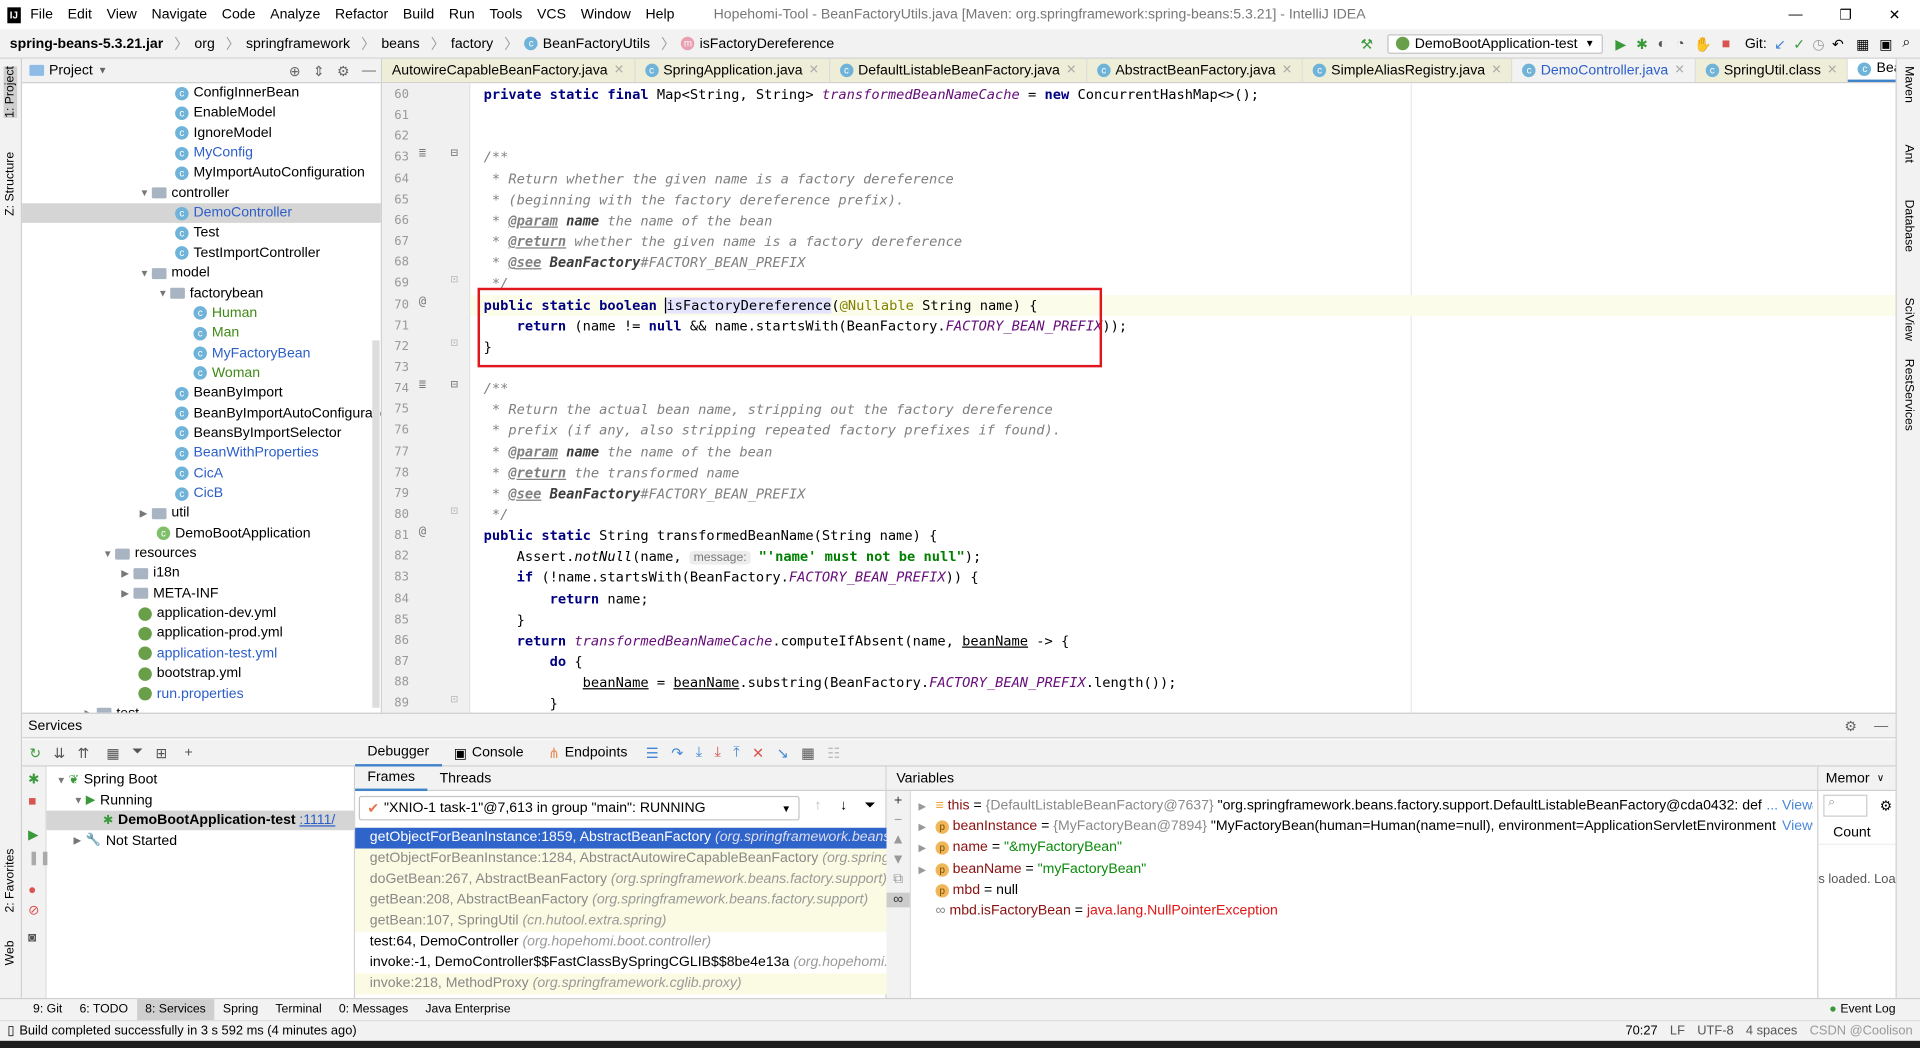  What do you see at coordinates (1850, 725) in the screenshot?
I see `settings-icon: ⚙` at bounding box center [1850, 725].